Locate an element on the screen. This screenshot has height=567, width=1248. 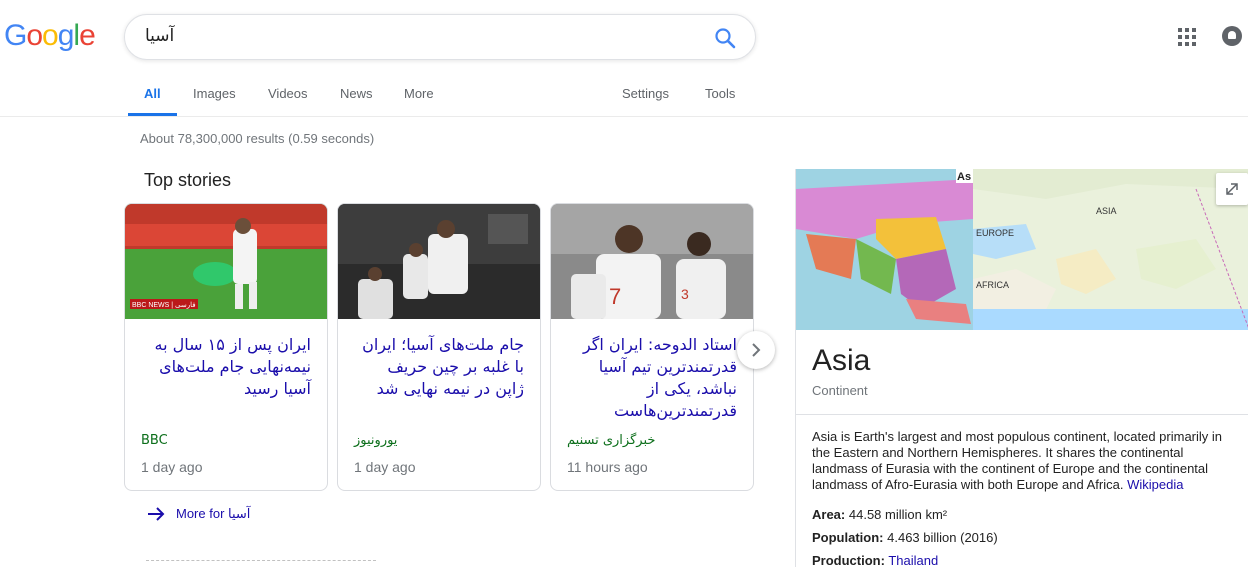
apps-grid-icon is located at coordinates (1187, 37).